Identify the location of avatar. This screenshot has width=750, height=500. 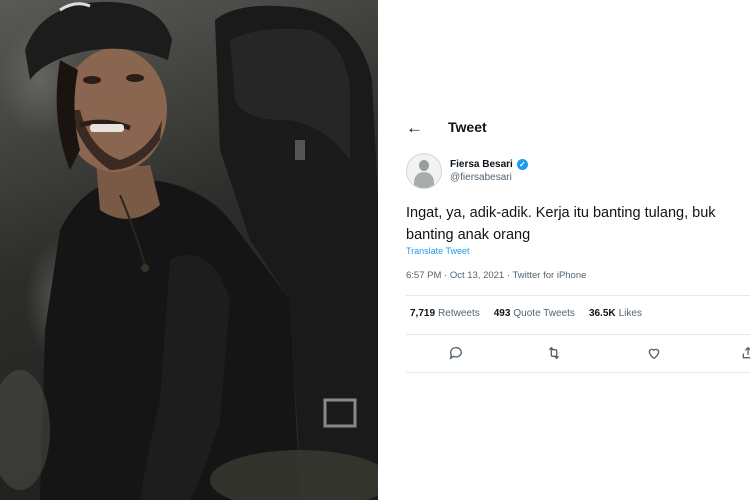
(424, 171).